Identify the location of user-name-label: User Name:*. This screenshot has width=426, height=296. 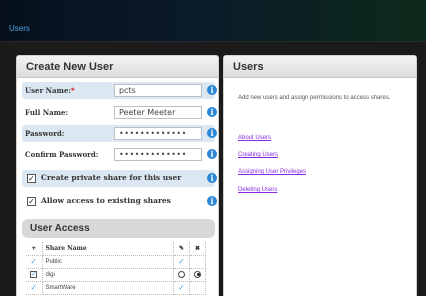
(50, 90).